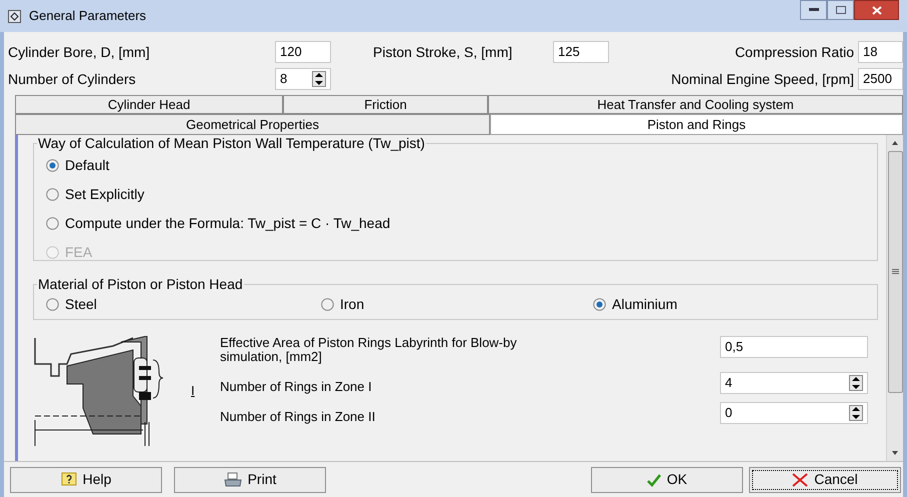  What do you see at coordinates (880, 52) in the screenshot?
I see `input-field: 18` at bounding box center [880, 52].